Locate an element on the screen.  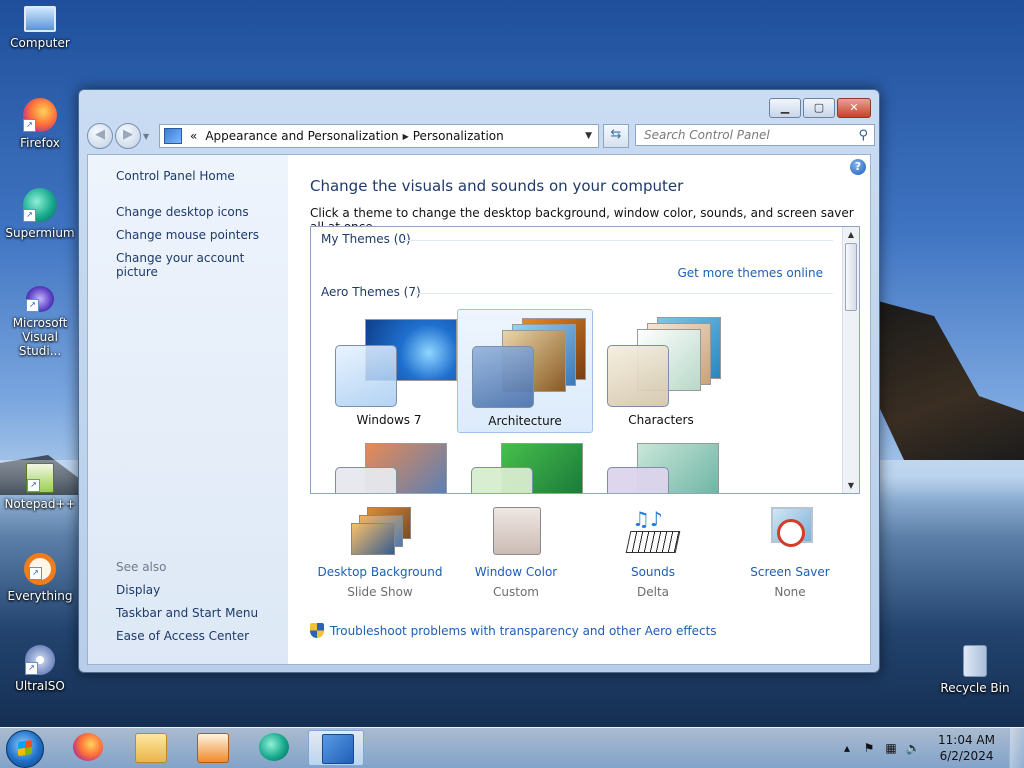
change-account-picture-link: Change your account picture is located at coordinates (202, 265).